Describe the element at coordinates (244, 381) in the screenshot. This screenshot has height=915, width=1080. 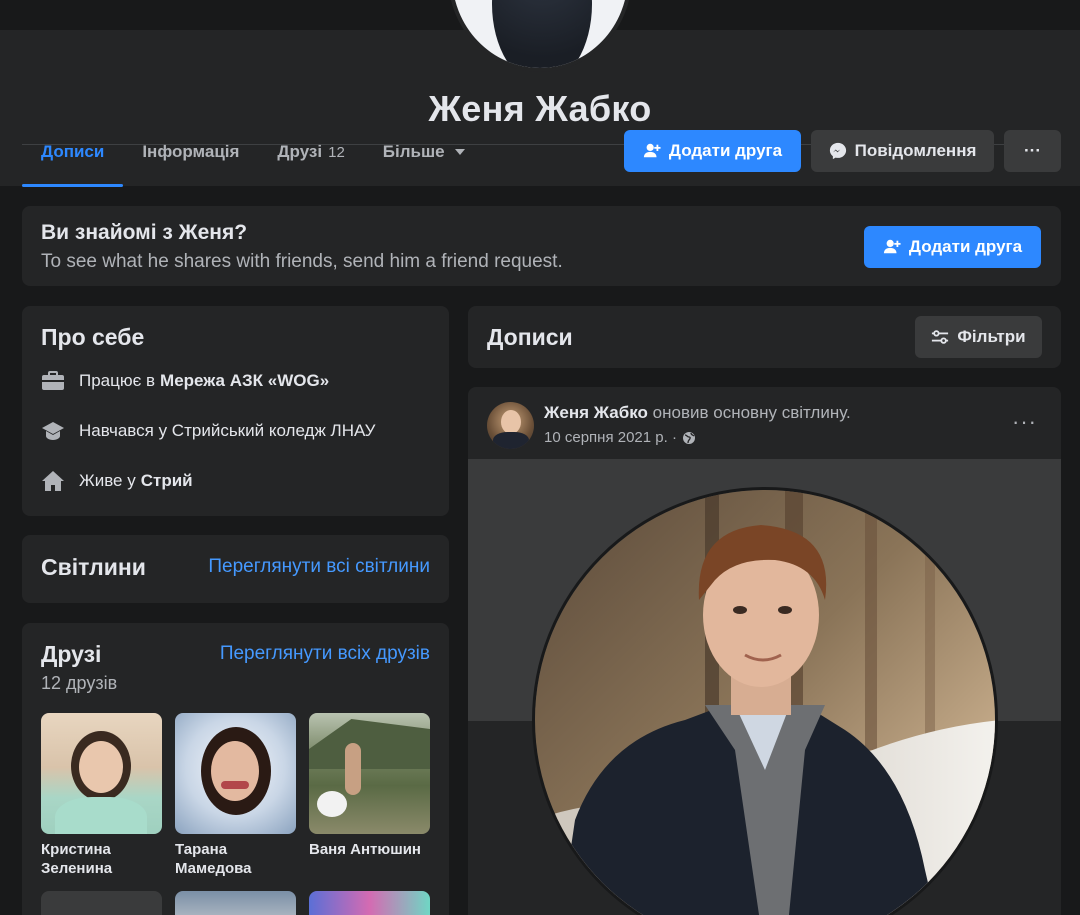
I see `about-work-employer: Мережа АЗК «WOG»` at that location.